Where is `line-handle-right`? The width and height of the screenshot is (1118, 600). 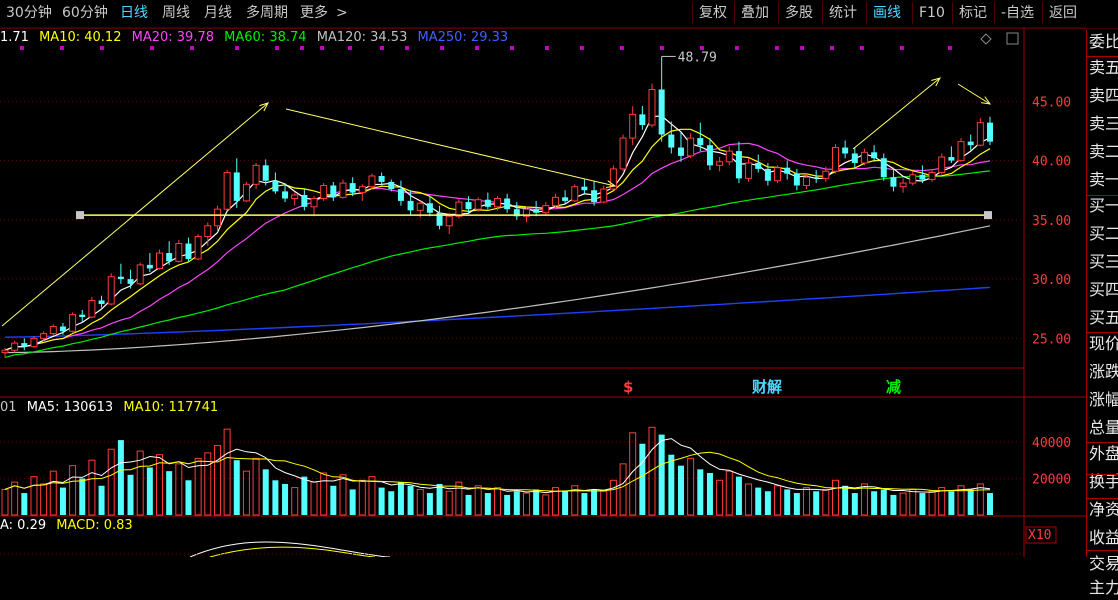 line-handle-right is located at coordinates (988, 215).